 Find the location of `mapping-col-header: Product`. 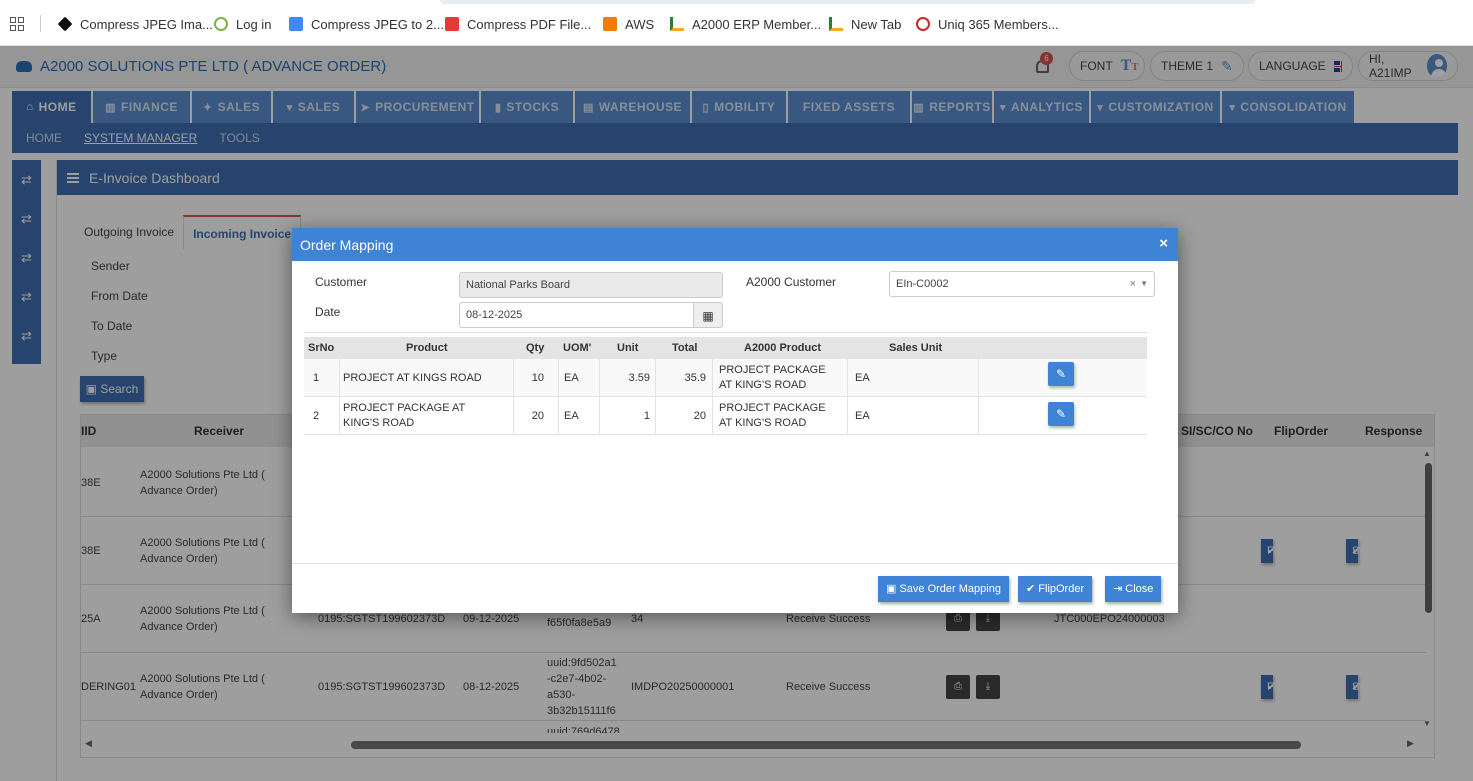

mapping-col-header: Product is located at coordinates (427, 348).